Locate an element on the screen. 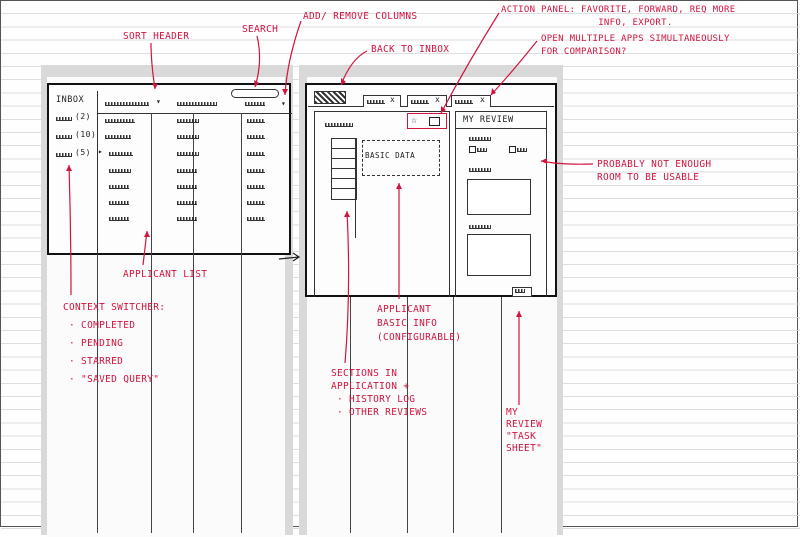 This screenshot has height=537, width=800. arrow-back-to-inbox is located at coordinates (354, 68).